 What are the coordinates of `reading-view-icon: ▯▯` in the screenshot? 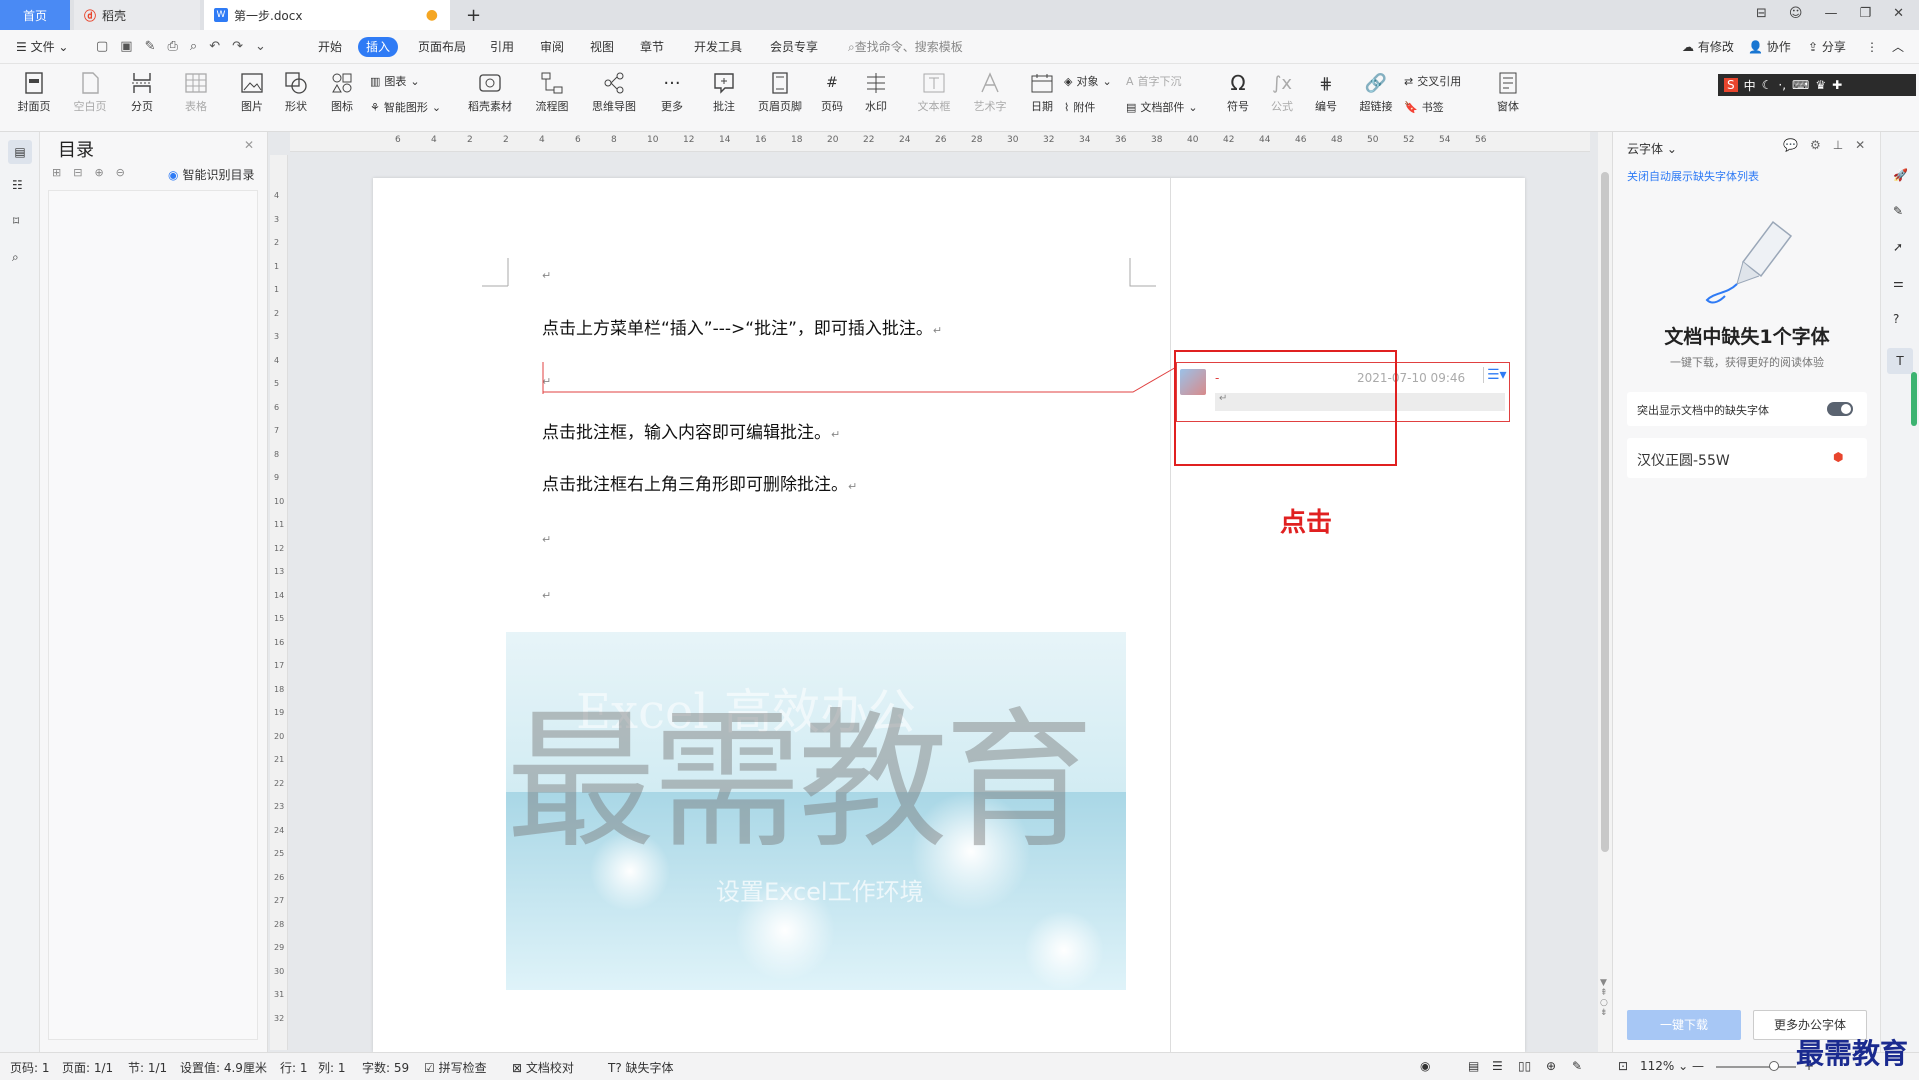 It's located at (1524, 1066).